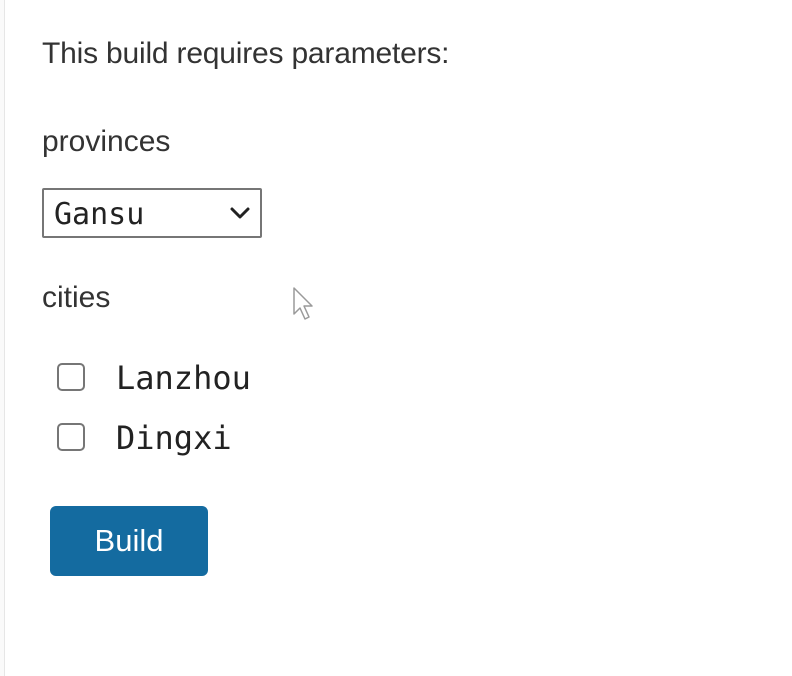  Describe the element at coordinates (2, 338) in the screenshot. I see `left-border` at that location.